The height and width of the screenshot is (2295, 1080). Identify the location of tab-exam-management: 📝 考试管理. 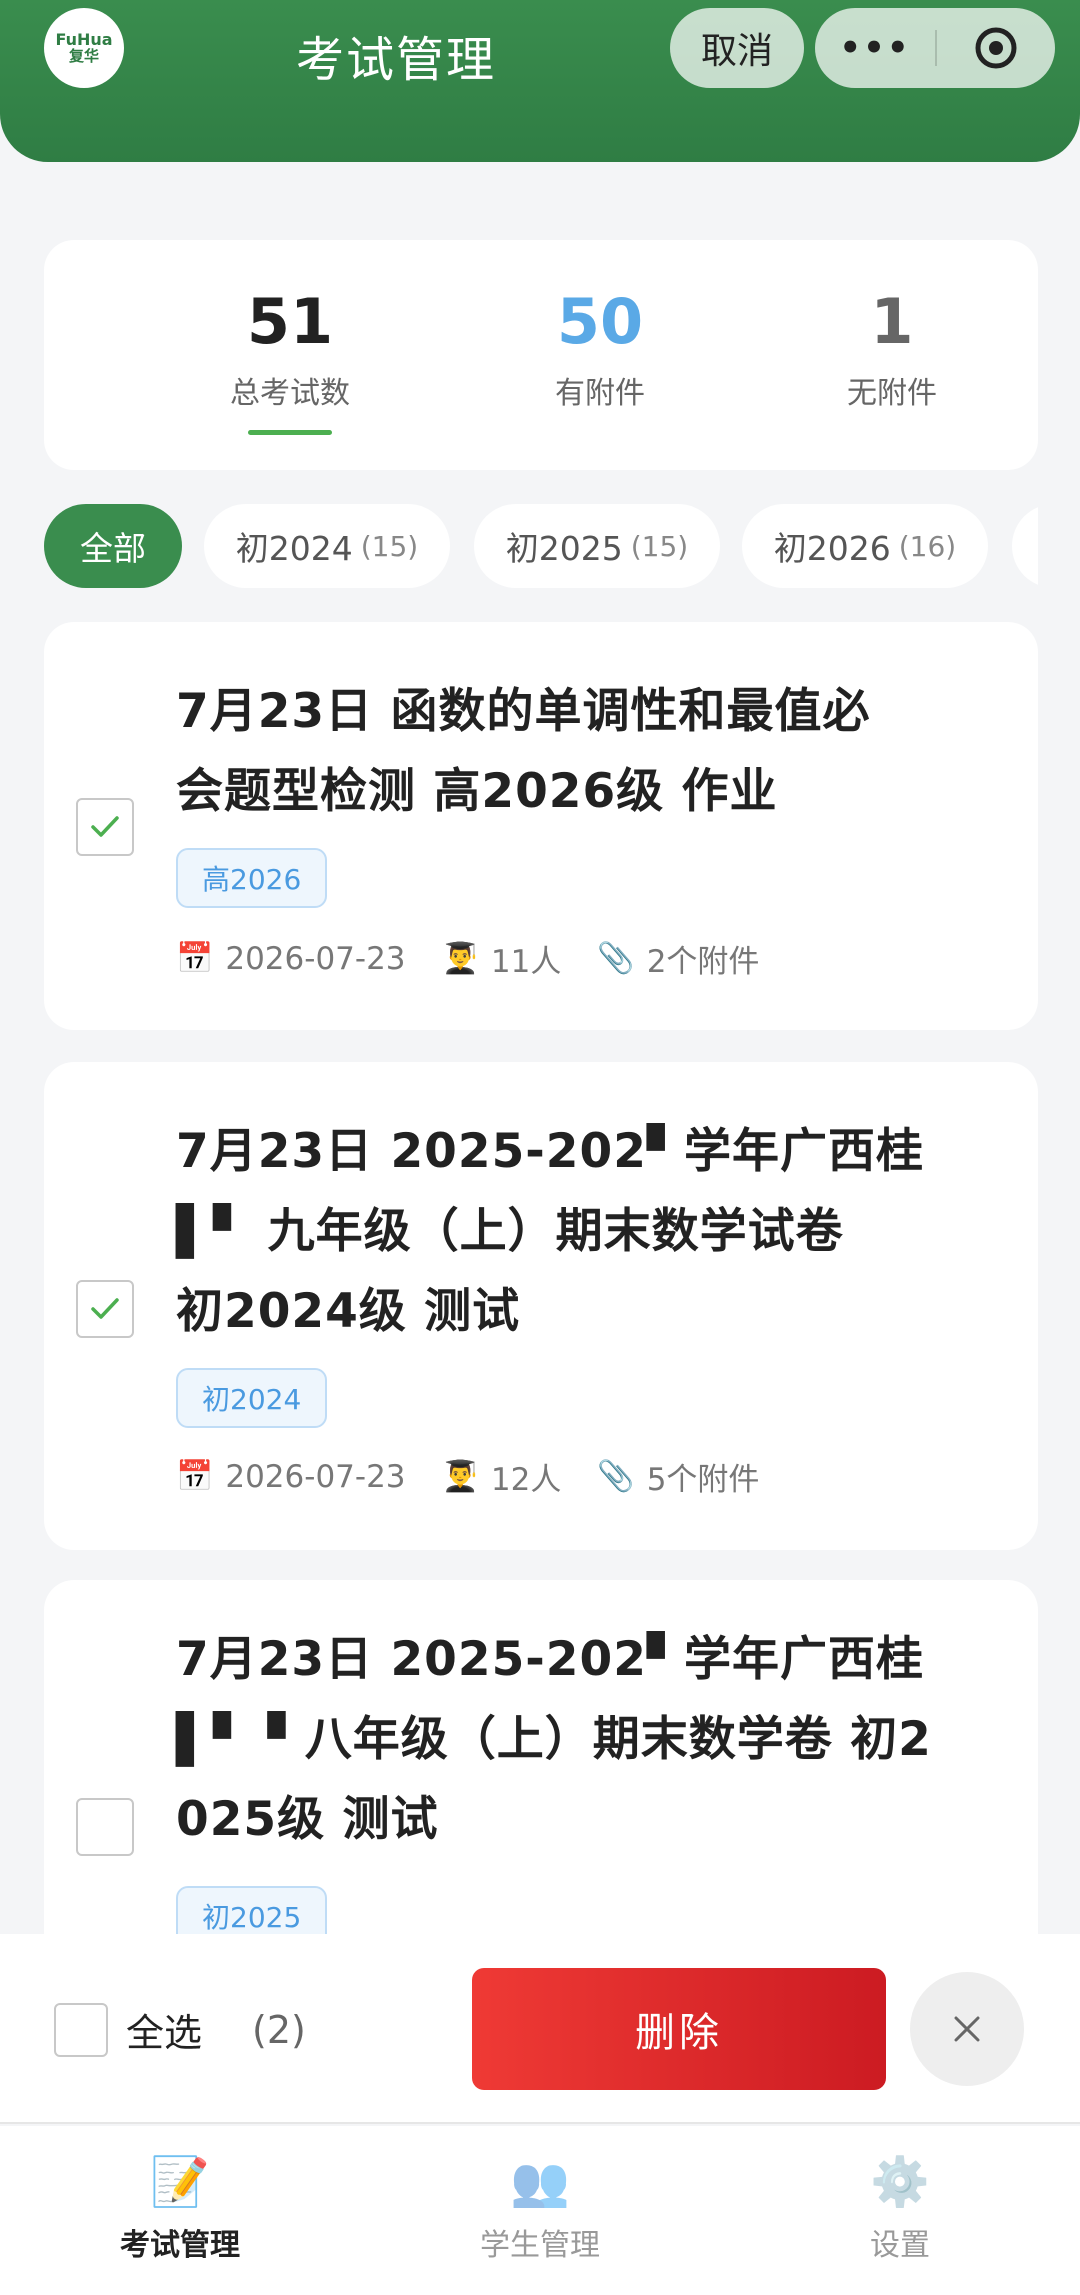
(180, 2209).